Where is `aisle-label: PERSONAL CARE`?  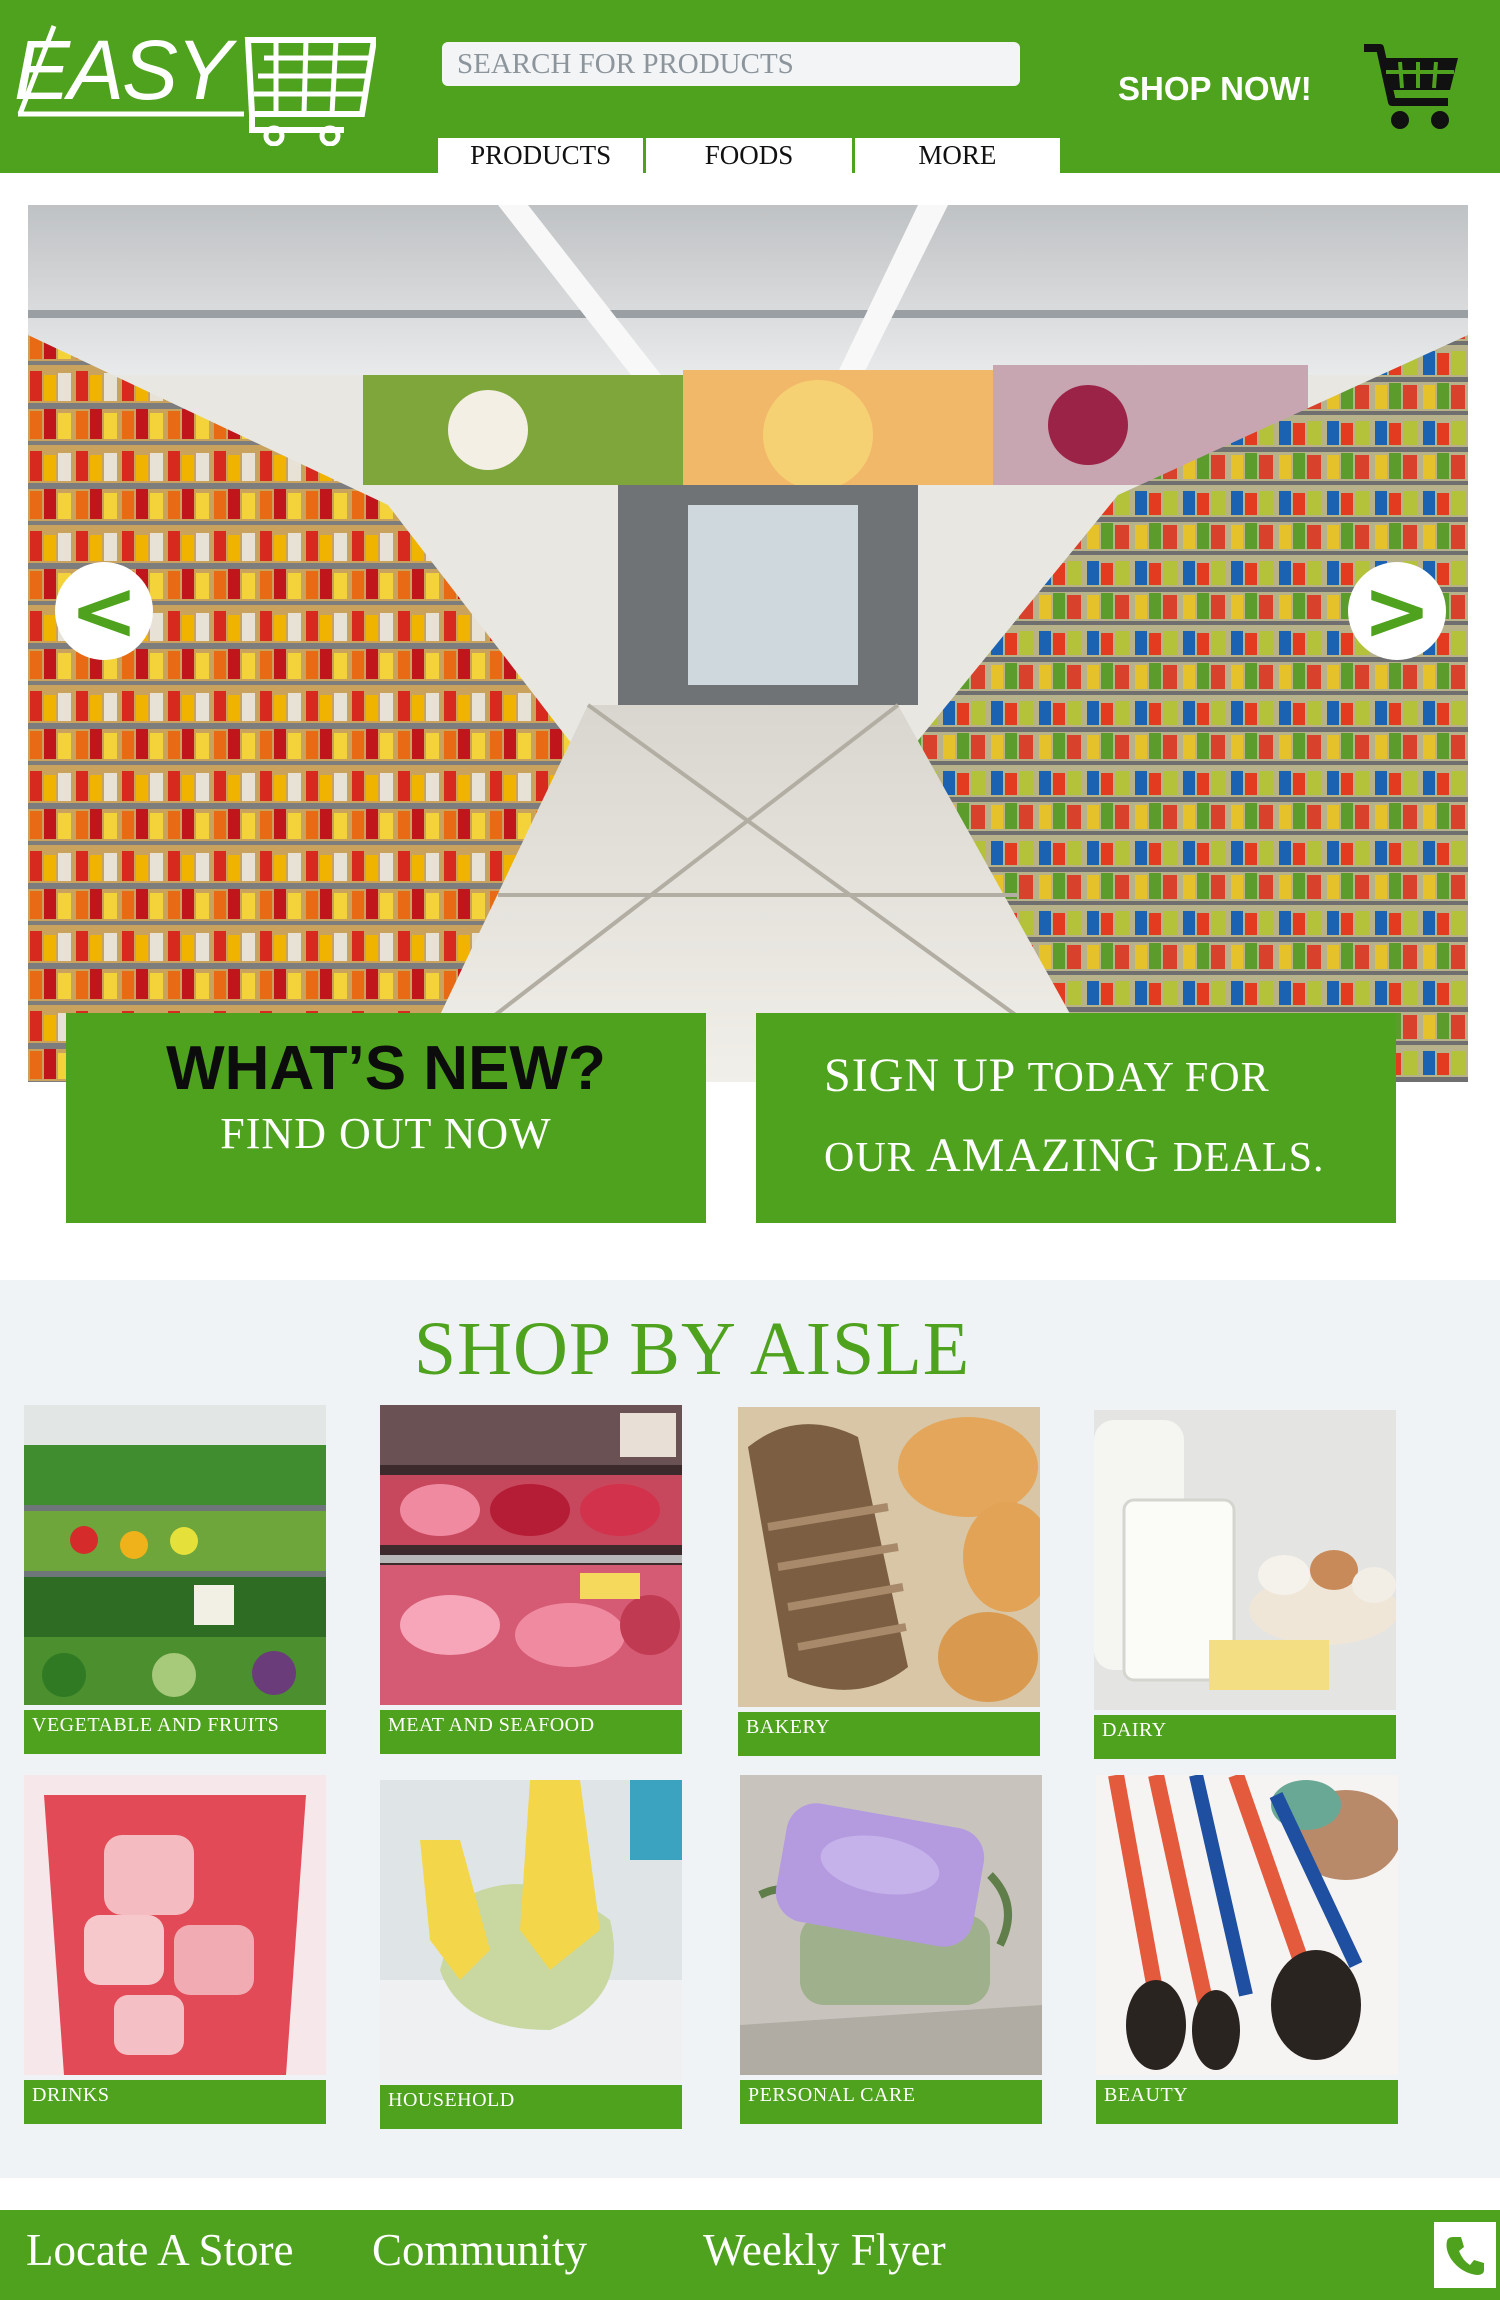 aisle-label: PERSONAL CARE is located at coordinates (891, 2102).